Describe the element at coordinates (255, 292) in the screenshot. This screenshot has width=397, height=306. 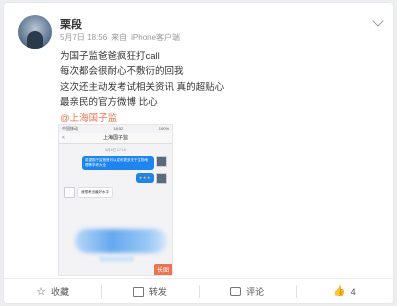
I see `comment-label: 评论` at that location.